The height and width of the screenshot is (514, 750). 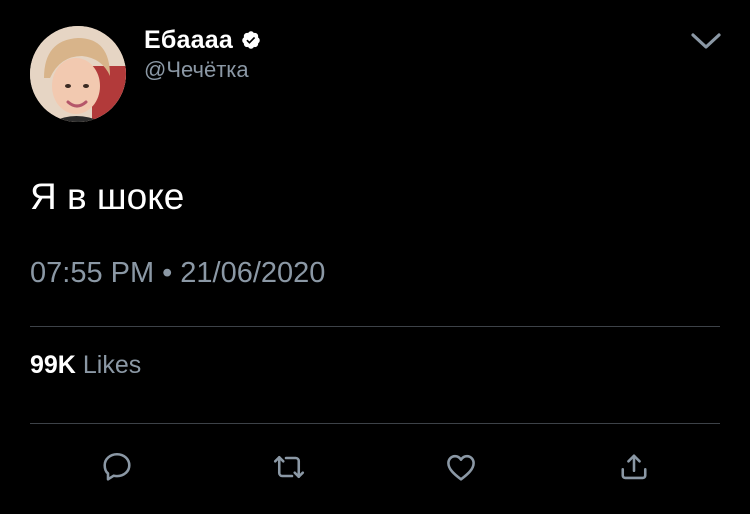 What do you see at coordinates (177, 273) in the screenshot?
I see `tweet-timestamp: 07:55 PM • 21/06/2020` at bounding box center [177, 273].